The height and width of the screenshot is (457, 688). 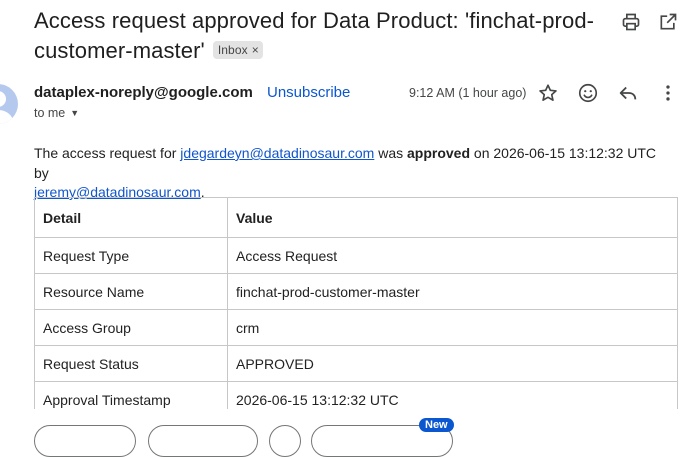 I want to click on value-cell: APPROVED, so click(x=452, y=363).